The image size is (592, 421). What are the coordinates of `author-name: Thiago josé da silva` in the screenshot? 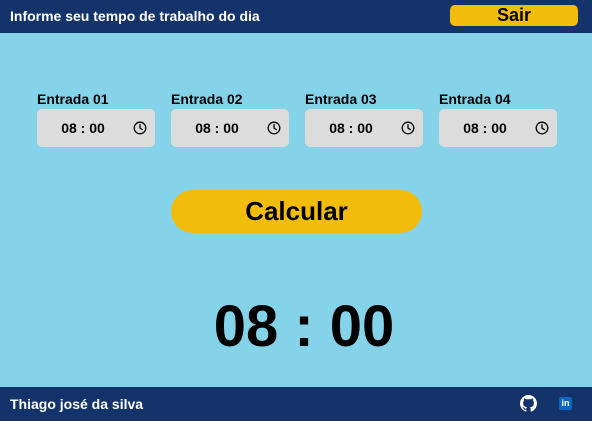 It's located at (77, 404).